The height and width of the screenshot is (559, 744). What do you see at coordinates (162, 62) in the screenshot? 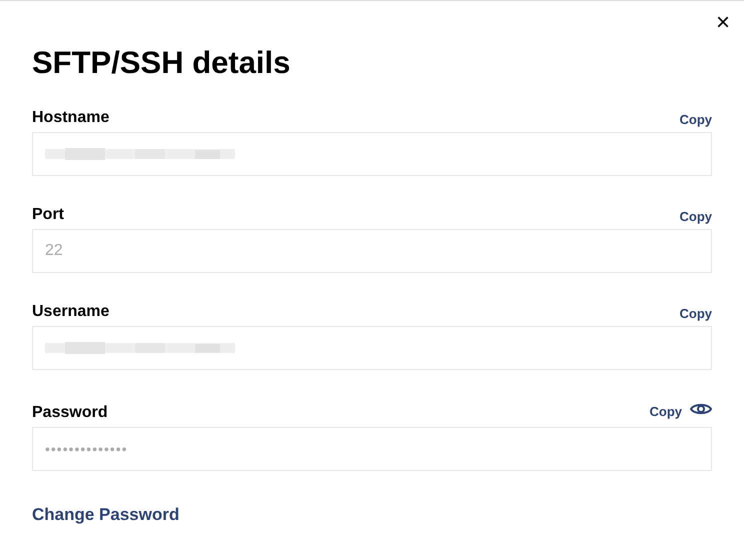
I see `dialog-title: SFTP/SSH details` at bounding box center [162, 62].